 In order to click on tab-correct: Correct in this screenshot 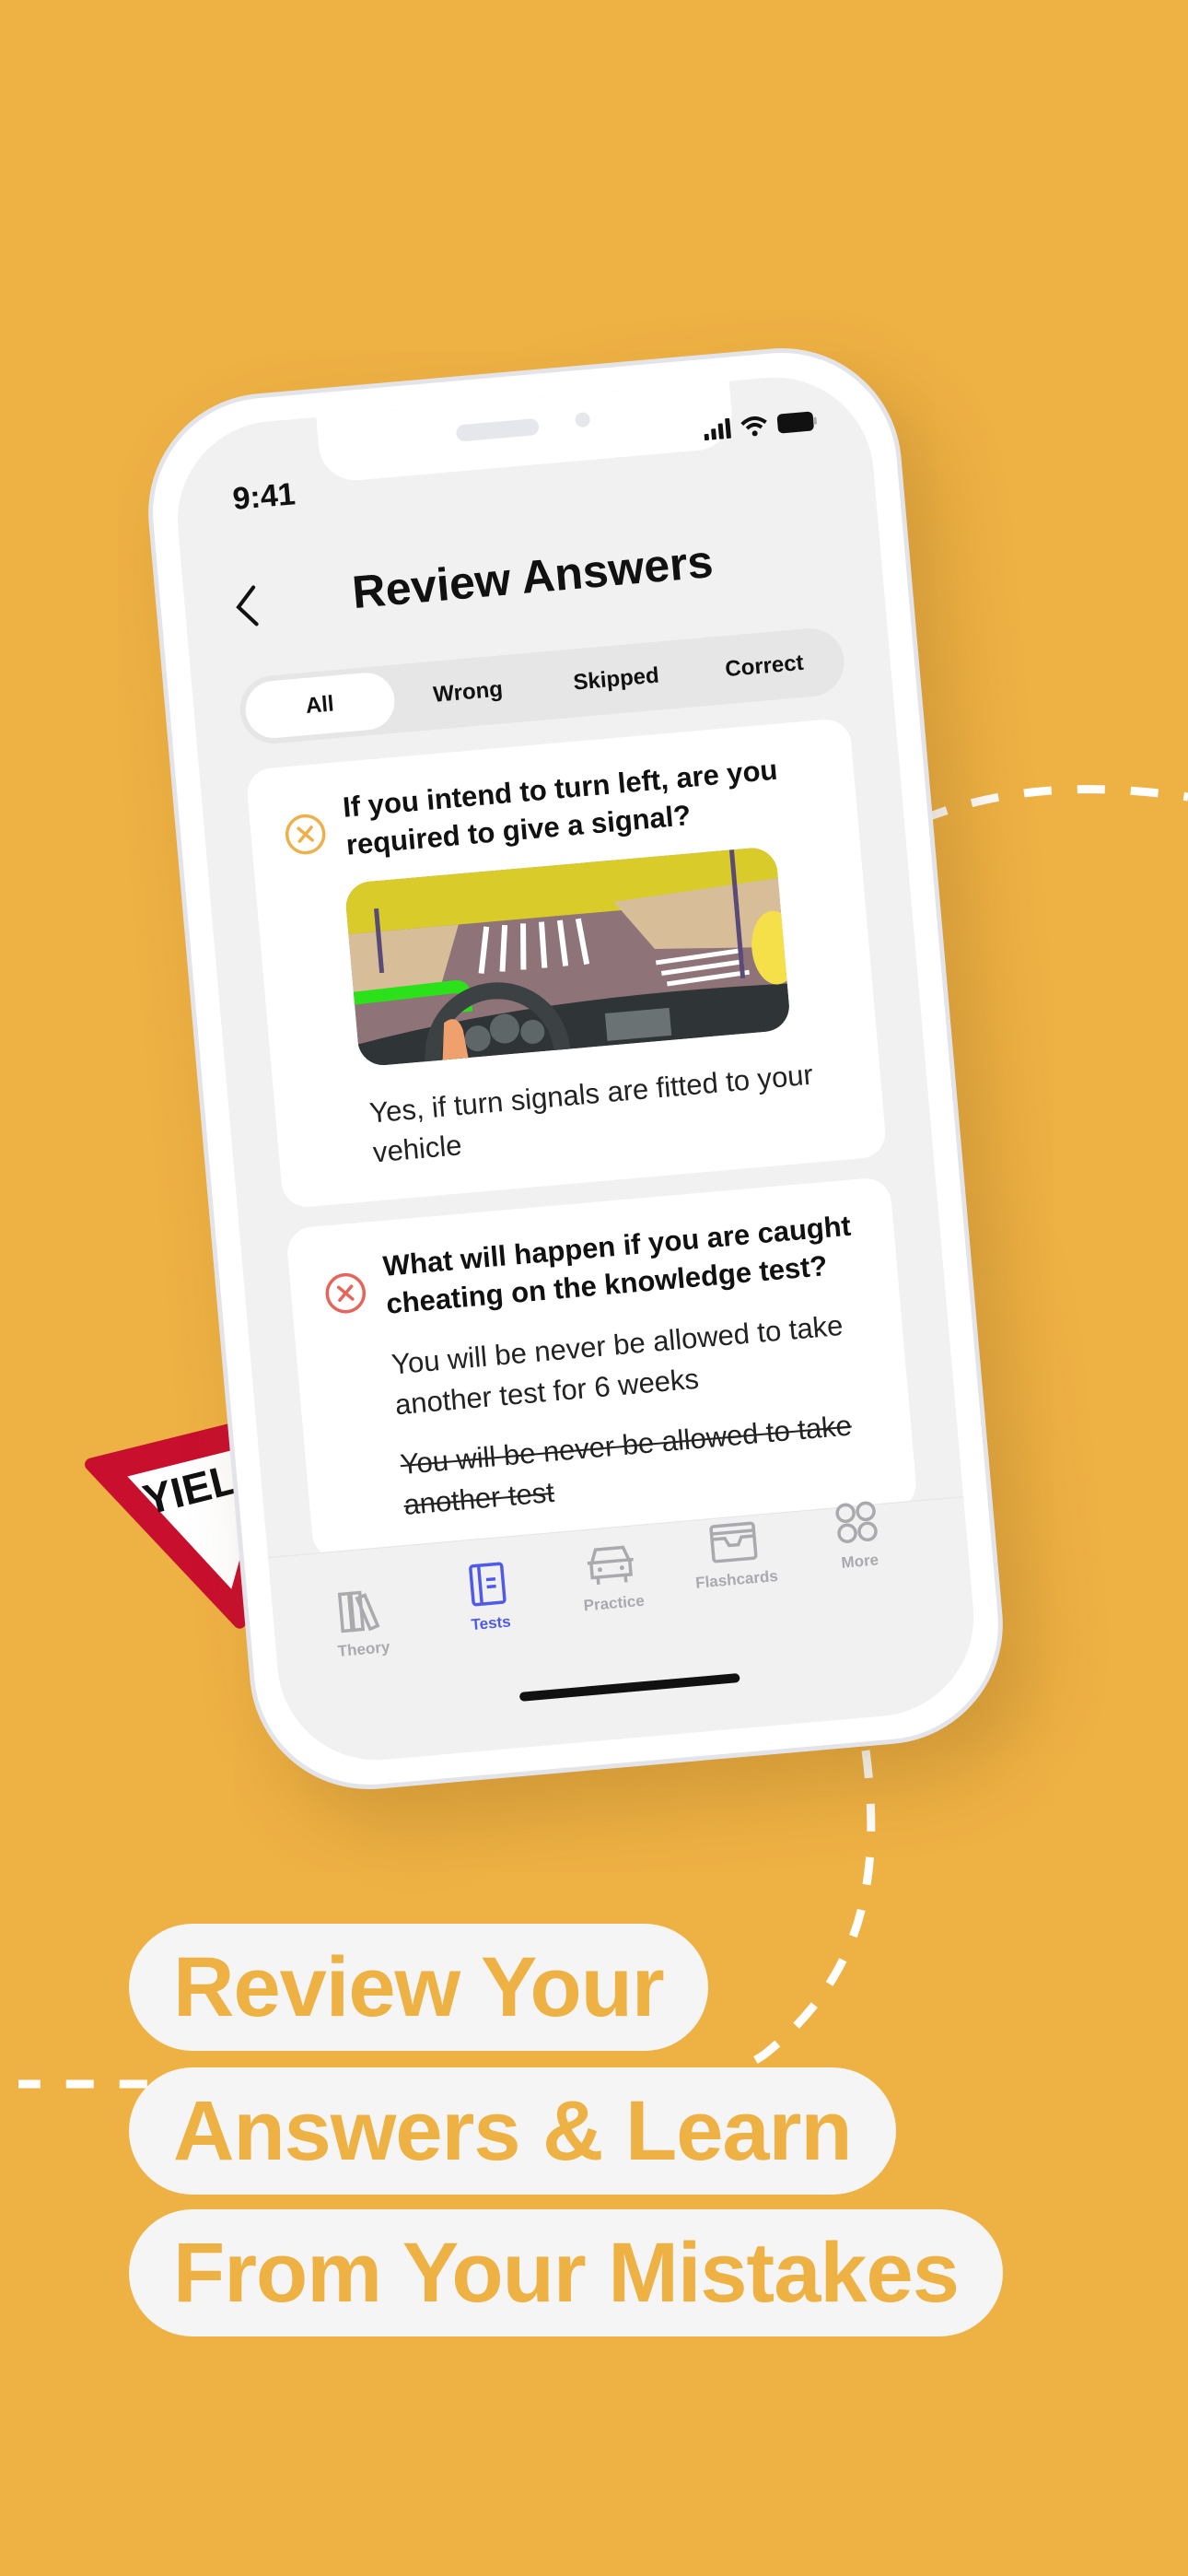, I will do `click(764, 667)`.